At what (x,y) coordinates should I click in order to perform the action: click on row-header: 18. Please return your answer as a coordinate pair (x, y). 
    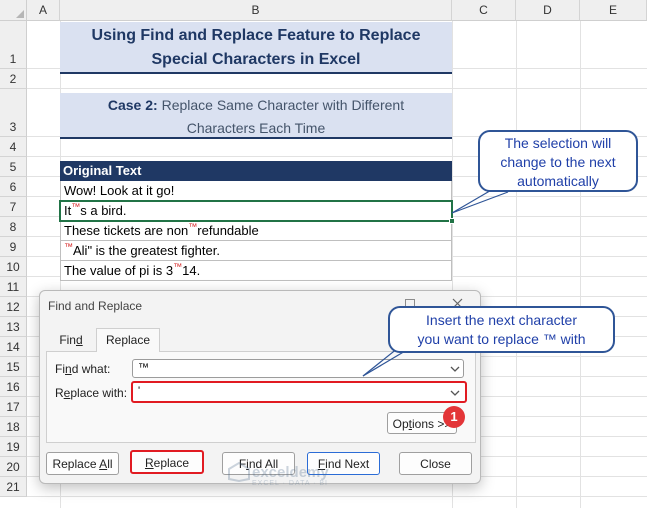
    Looking at the image, I should click on (13, 427).